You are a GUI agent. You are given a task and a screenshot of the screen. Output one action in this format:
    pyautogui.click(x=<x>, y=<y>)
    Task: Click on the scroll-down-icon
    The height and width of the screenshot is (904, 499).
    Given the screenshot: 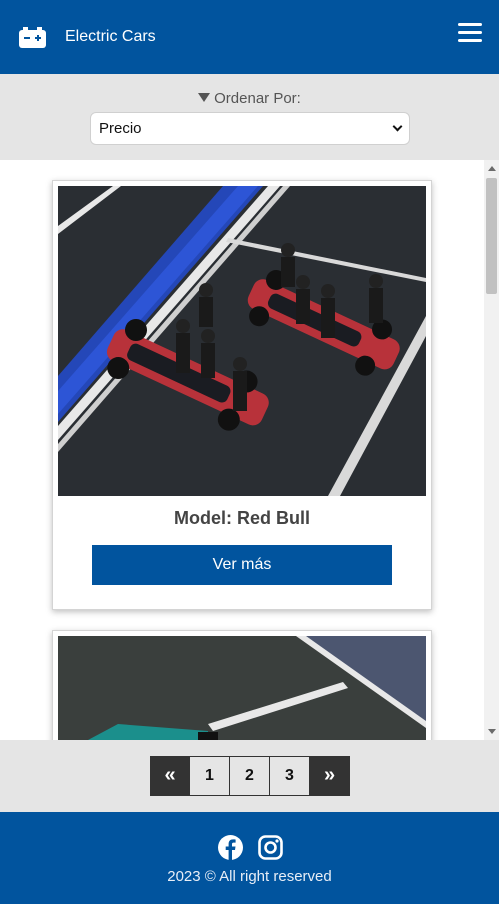 What is the action you would take?
    pyautogui.click(x=492, y=731)
    